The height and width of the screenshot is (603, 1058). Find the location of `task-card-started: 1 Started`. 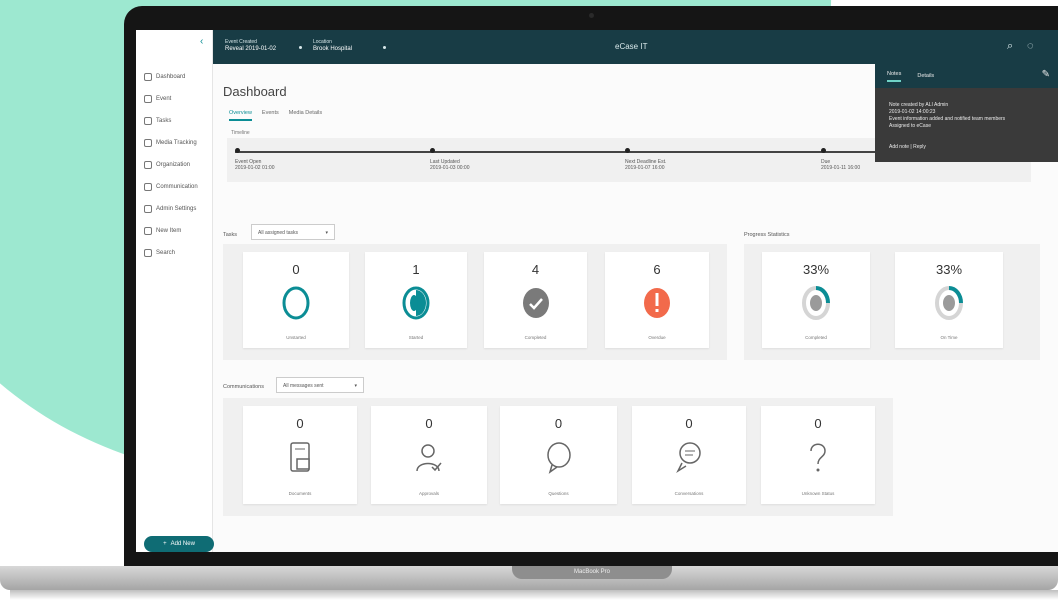

task-card-started: 1 Started is located at coordinates (416, 300).